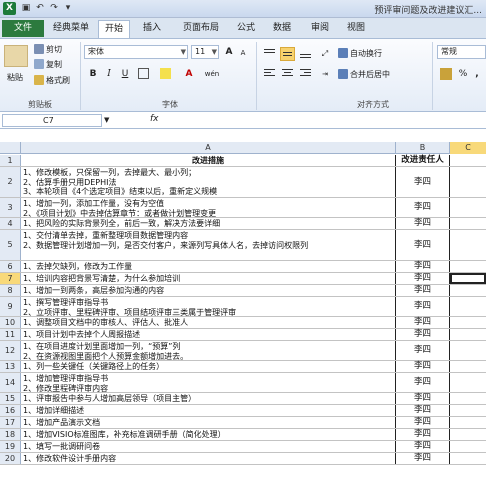 This screenshot has width=486, height=500. Describe the element at coordinates (189, 74) in the screenshot. I see `font-color-button: A` at that location.